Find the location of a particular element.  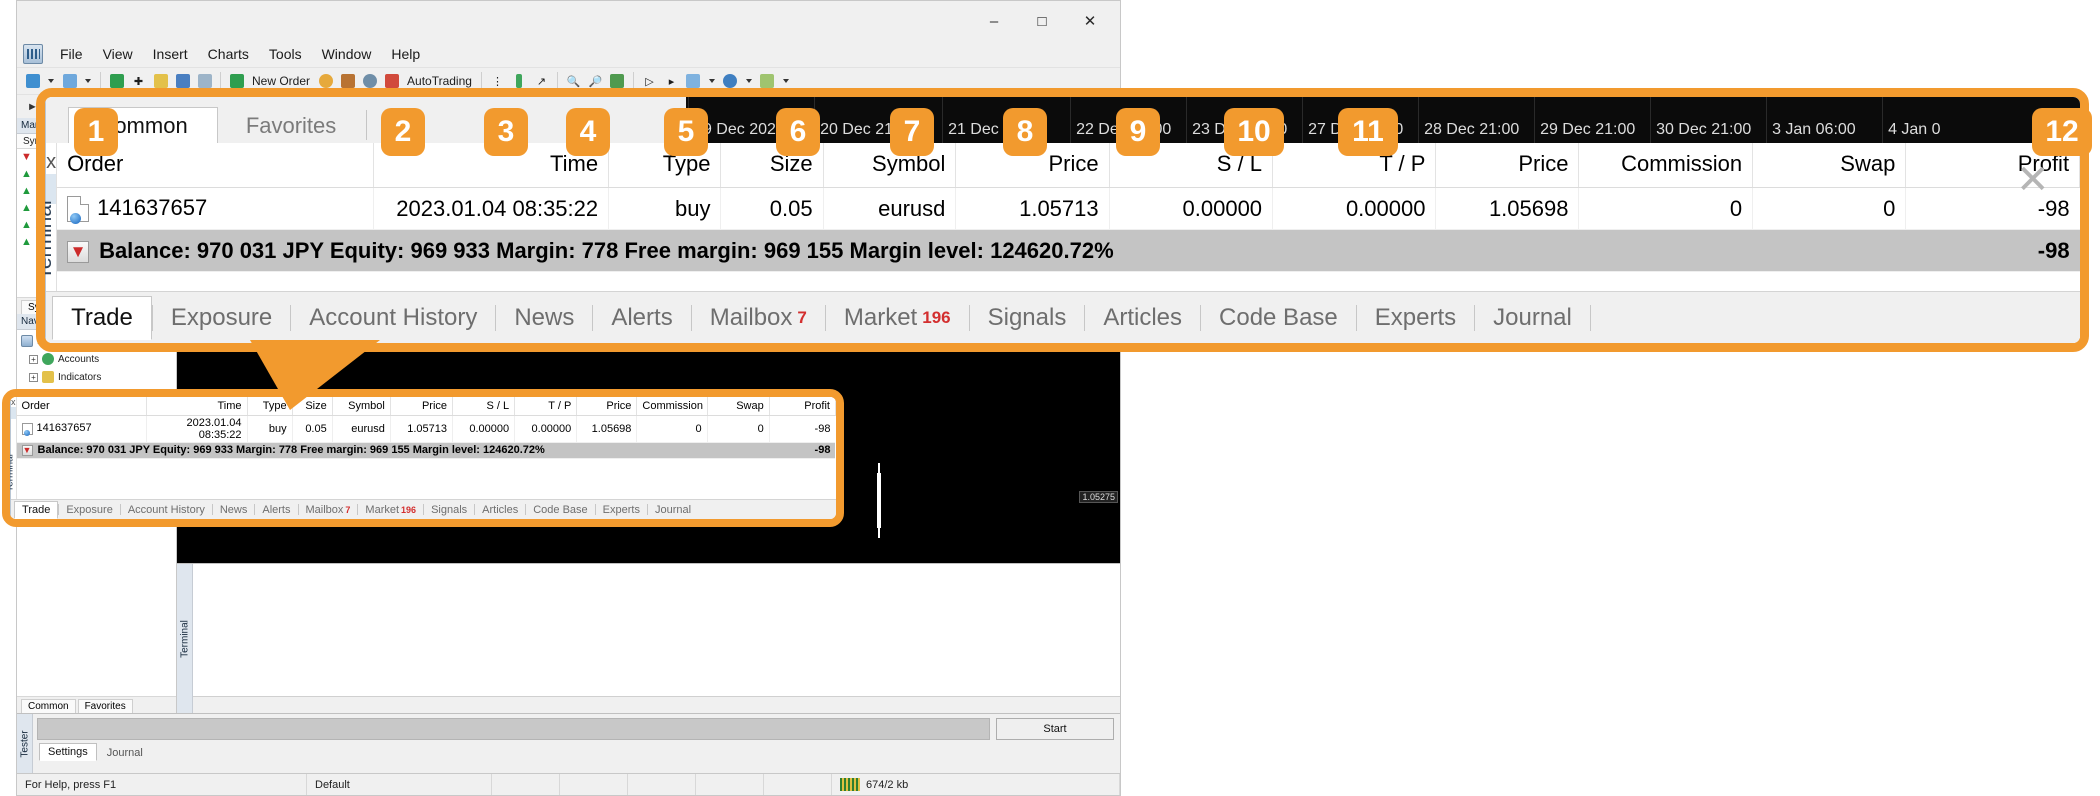

menu-insert: Insert is located at coordinates (170, 54).